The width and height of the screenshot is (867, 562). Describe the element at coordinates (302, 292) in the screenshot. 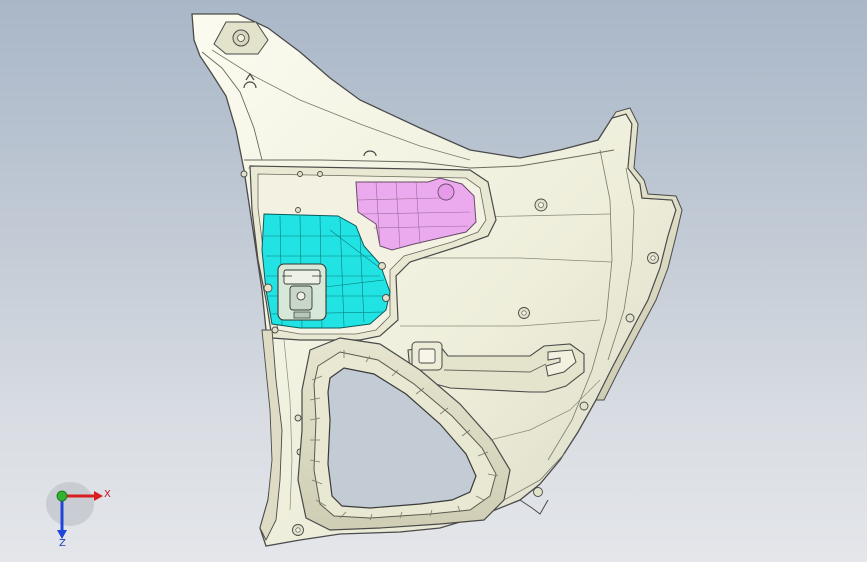

I see `speaker-connector-housing` at that location.